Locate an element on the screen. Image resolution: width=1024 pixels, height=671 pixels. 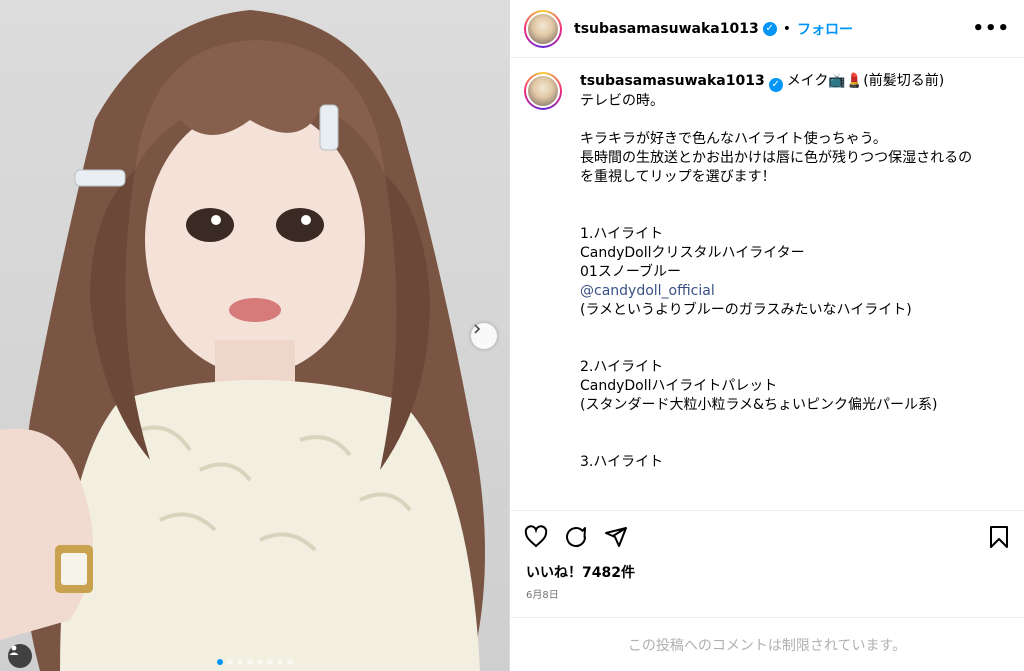
post-header: tsubasamasuwaka1013 ✓ • フォロー ••• is located at coordinates (767, 29).